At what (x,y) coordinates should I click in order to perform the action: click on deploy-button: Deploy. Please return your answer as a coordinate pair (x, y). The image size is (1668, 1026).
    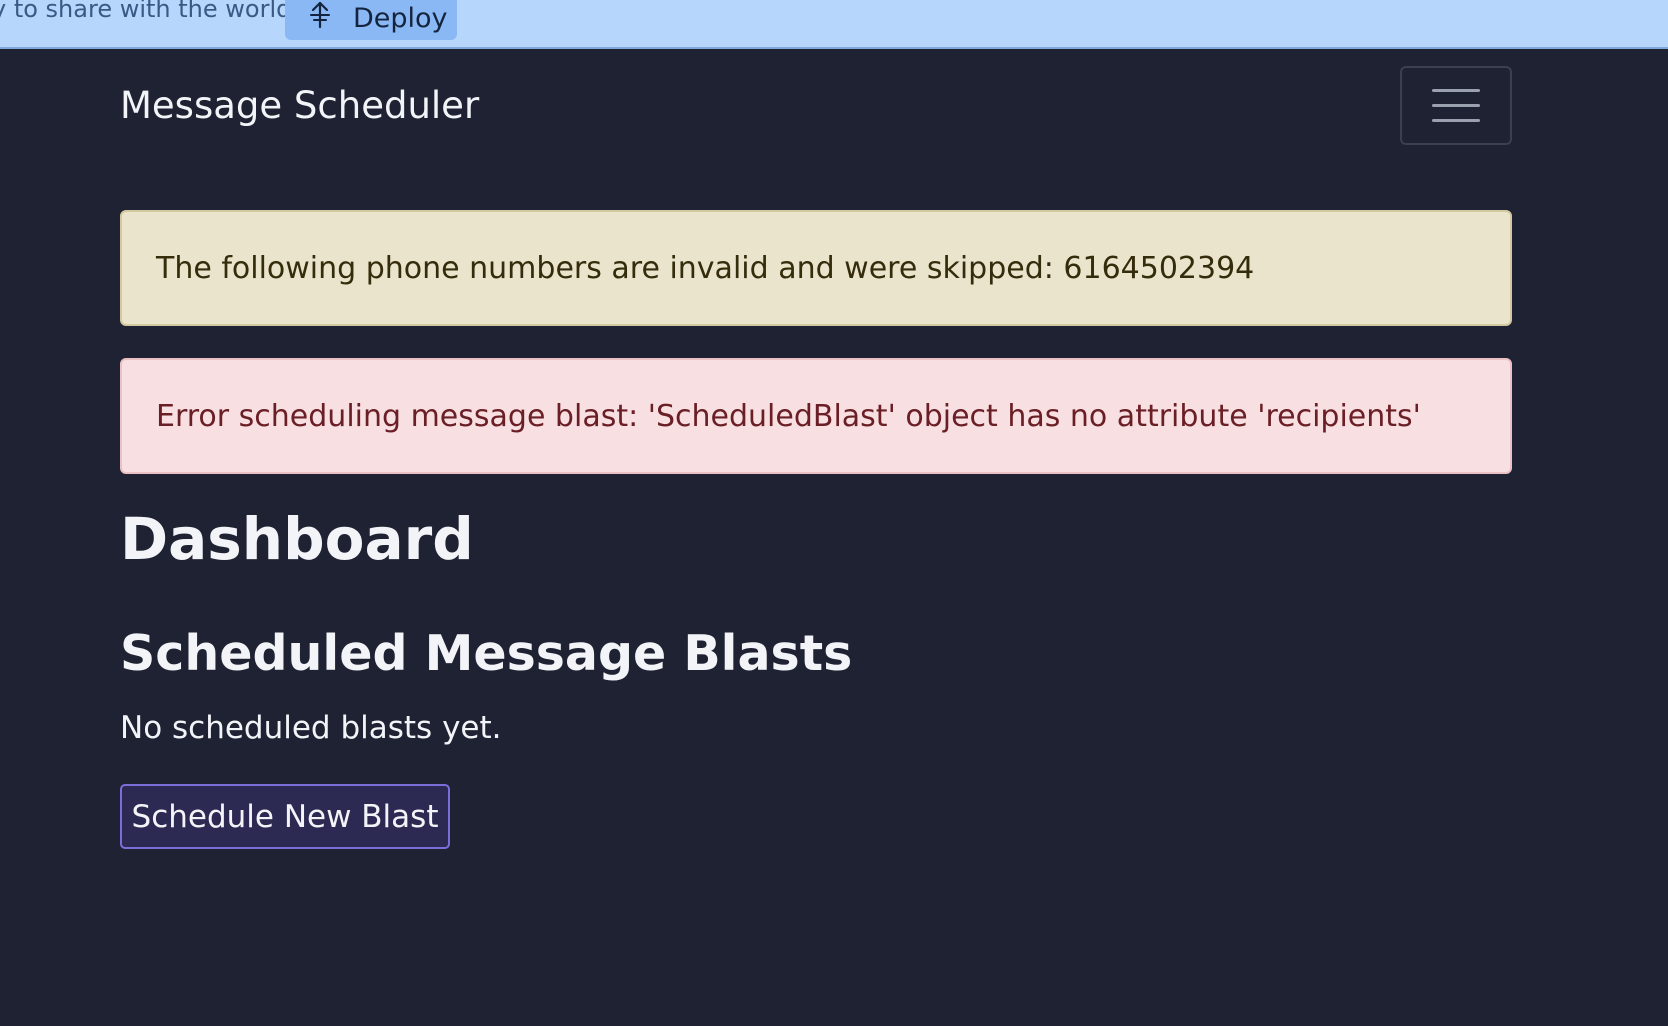
    Looking at the image, I should click on (371, 20).